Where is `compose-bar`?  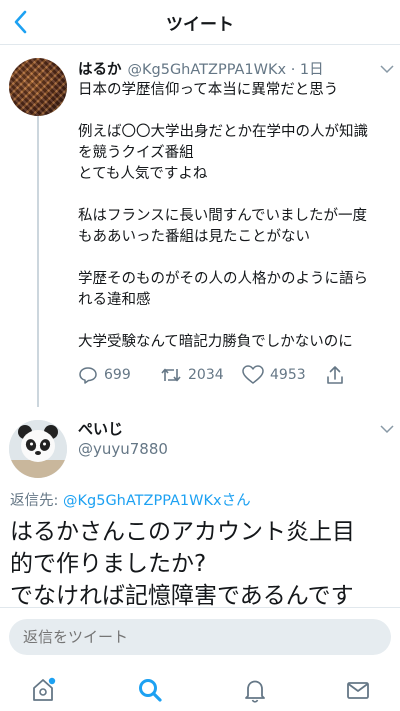 compose-bar is located at coordinates (200, 636).